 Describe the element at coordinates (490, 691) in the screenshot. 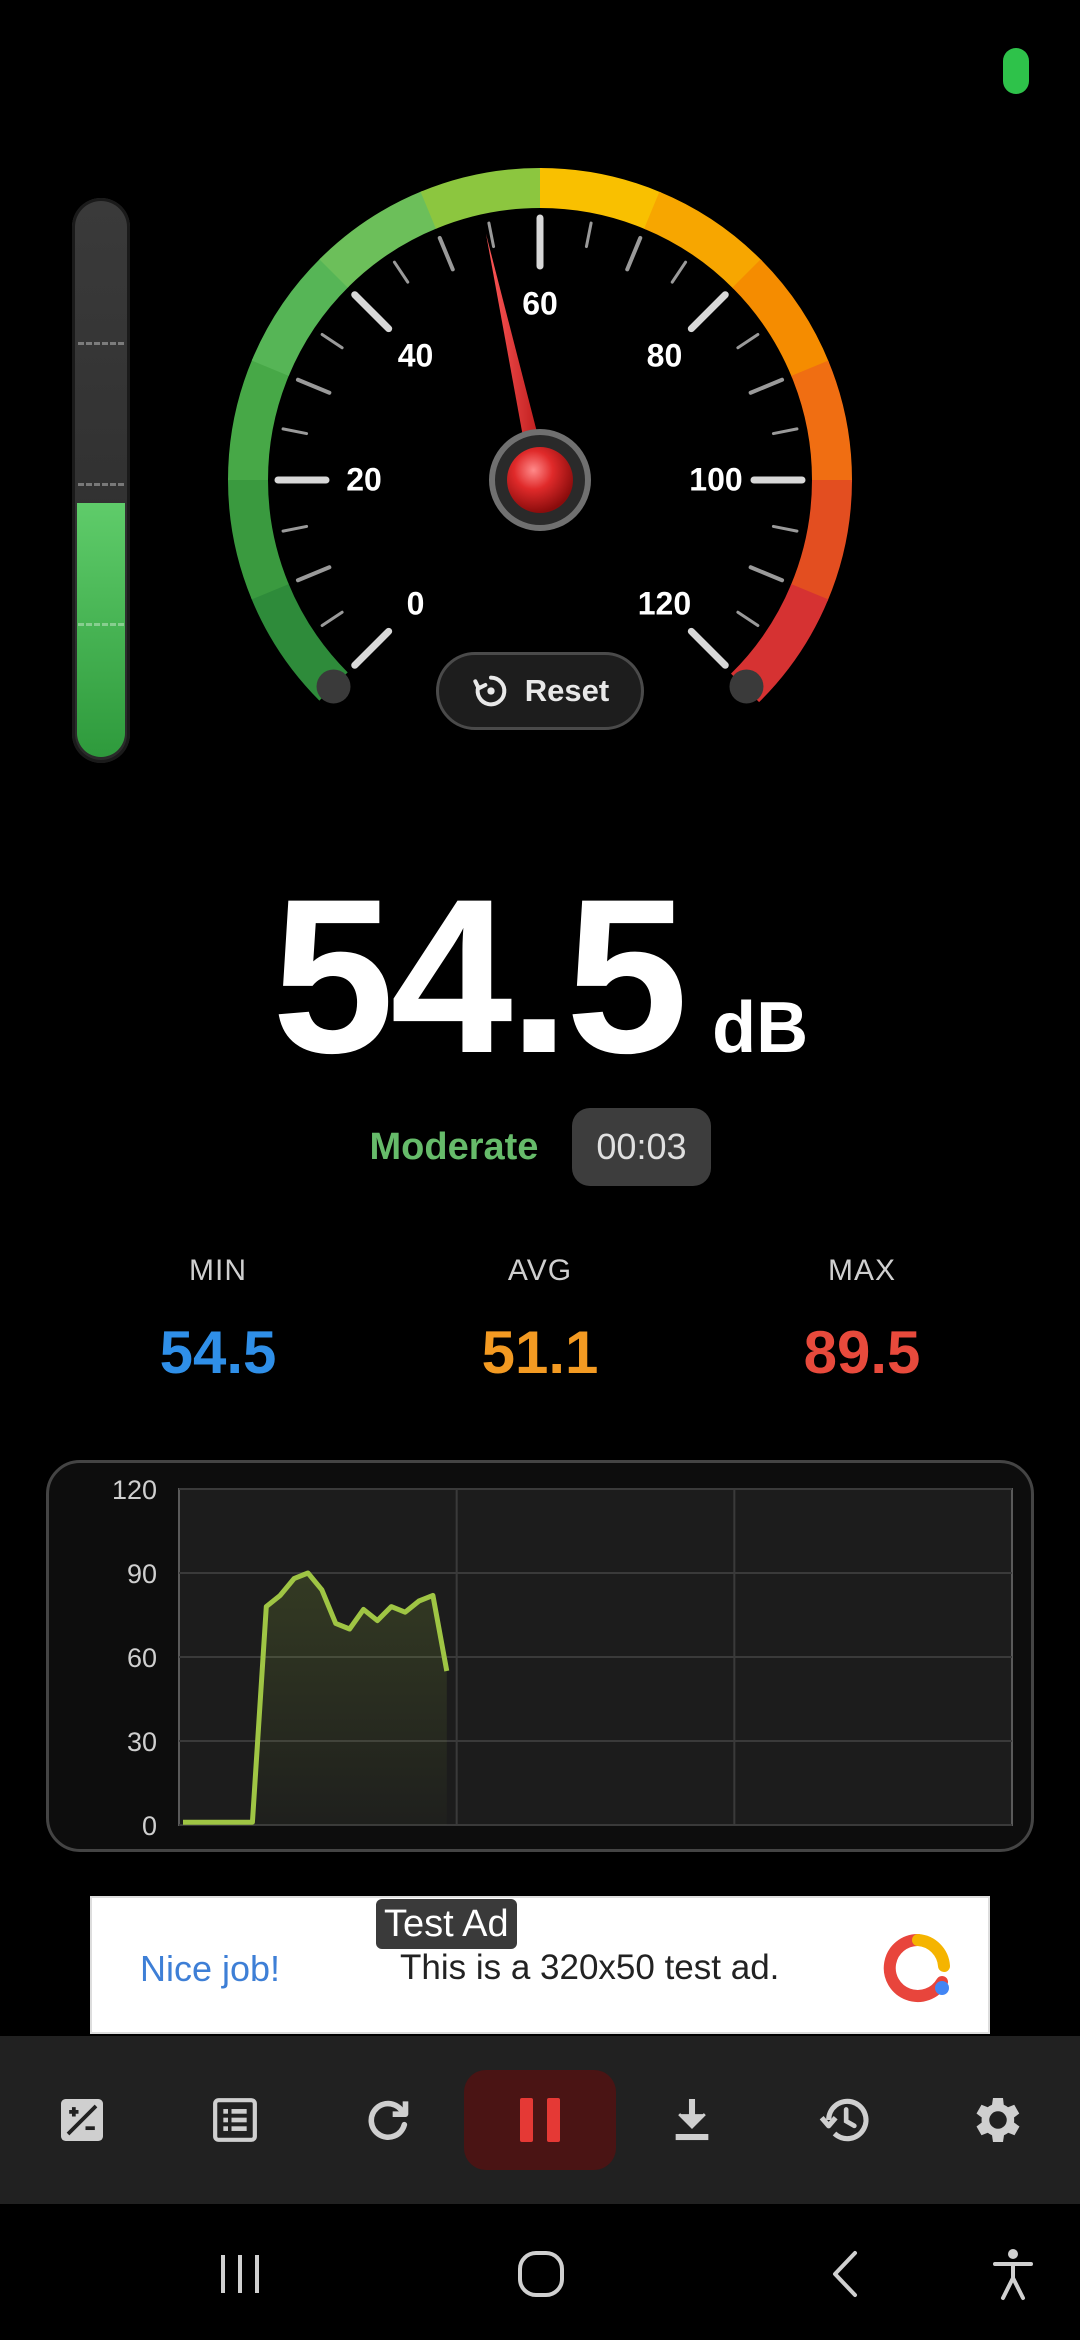

I see `history-reset-icon` at that location.